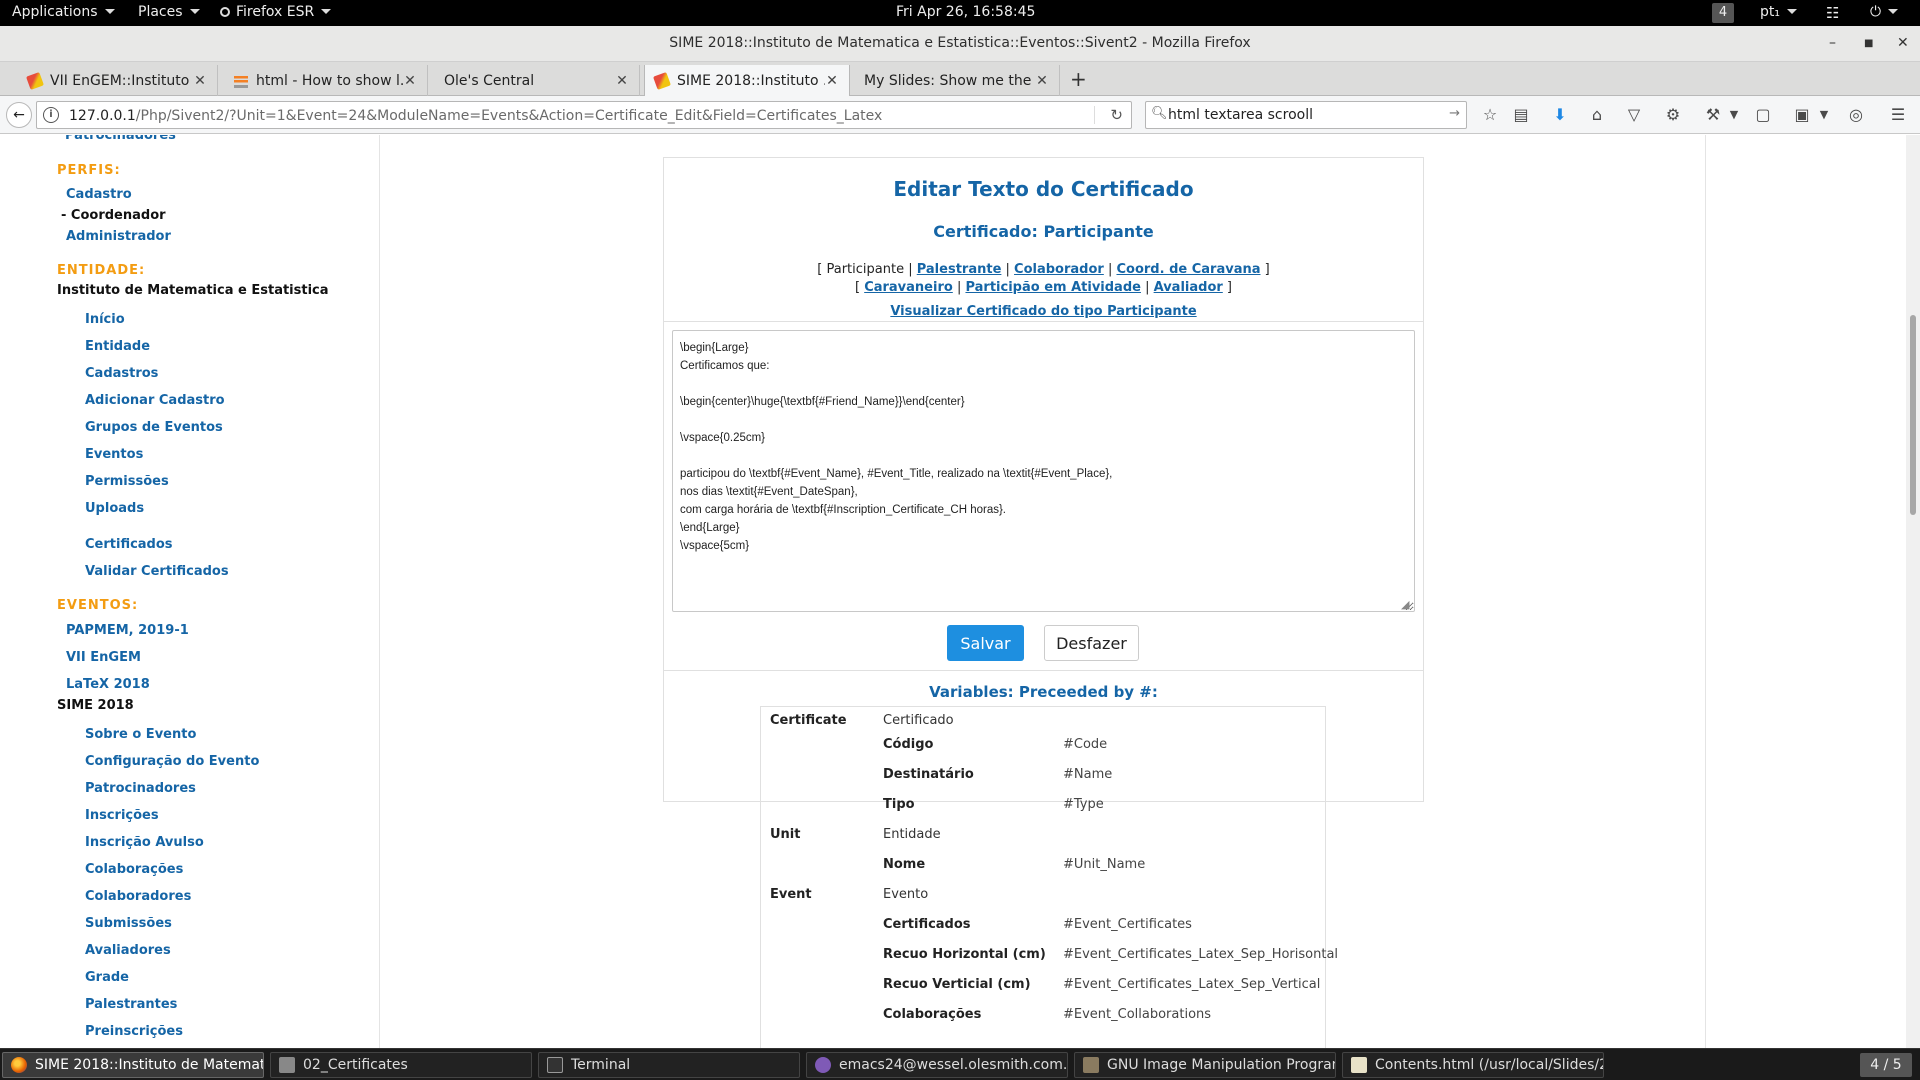 Image resolution: width=1920 pixels, height=1080 pixels. What do you see at coordinates (107, 977) in the screenshot?
I see `sidebar-item-grade: Grade` at bounding box center [107, 977].